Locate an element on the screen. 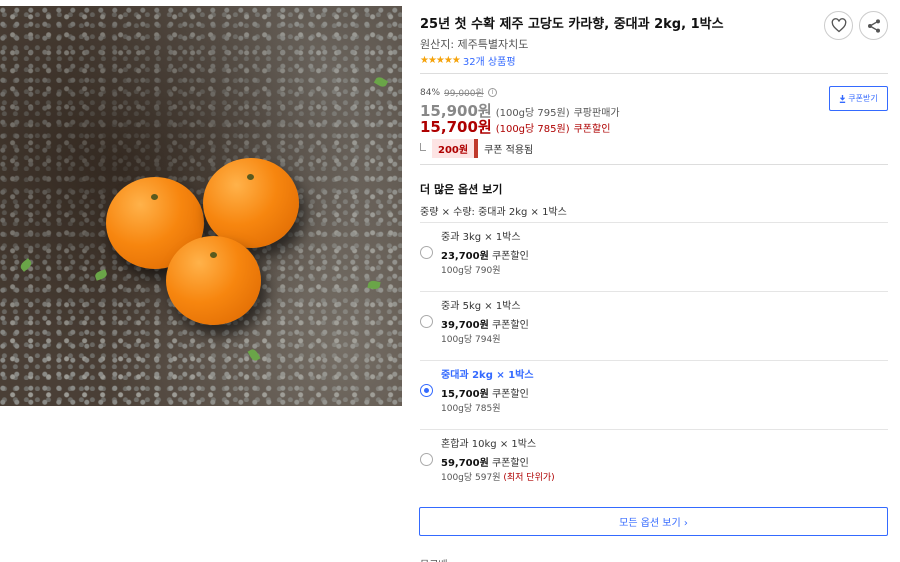  rating: ★★★★★ 32개 상품평 is located at coordinates (468, 60).